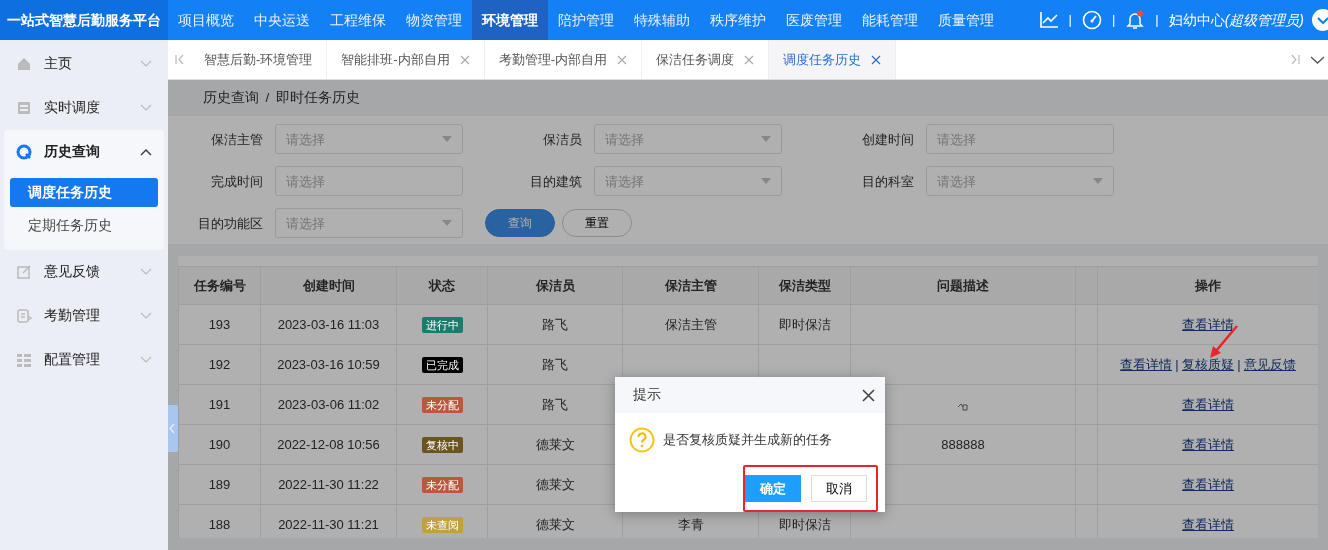 The width and height of the screenshot is (1328, 550). What do you see at coordinates (406, 59) in the screenshot?
I see `page-tab: 智能排班-内部自用` at bounding box center [406, 59].